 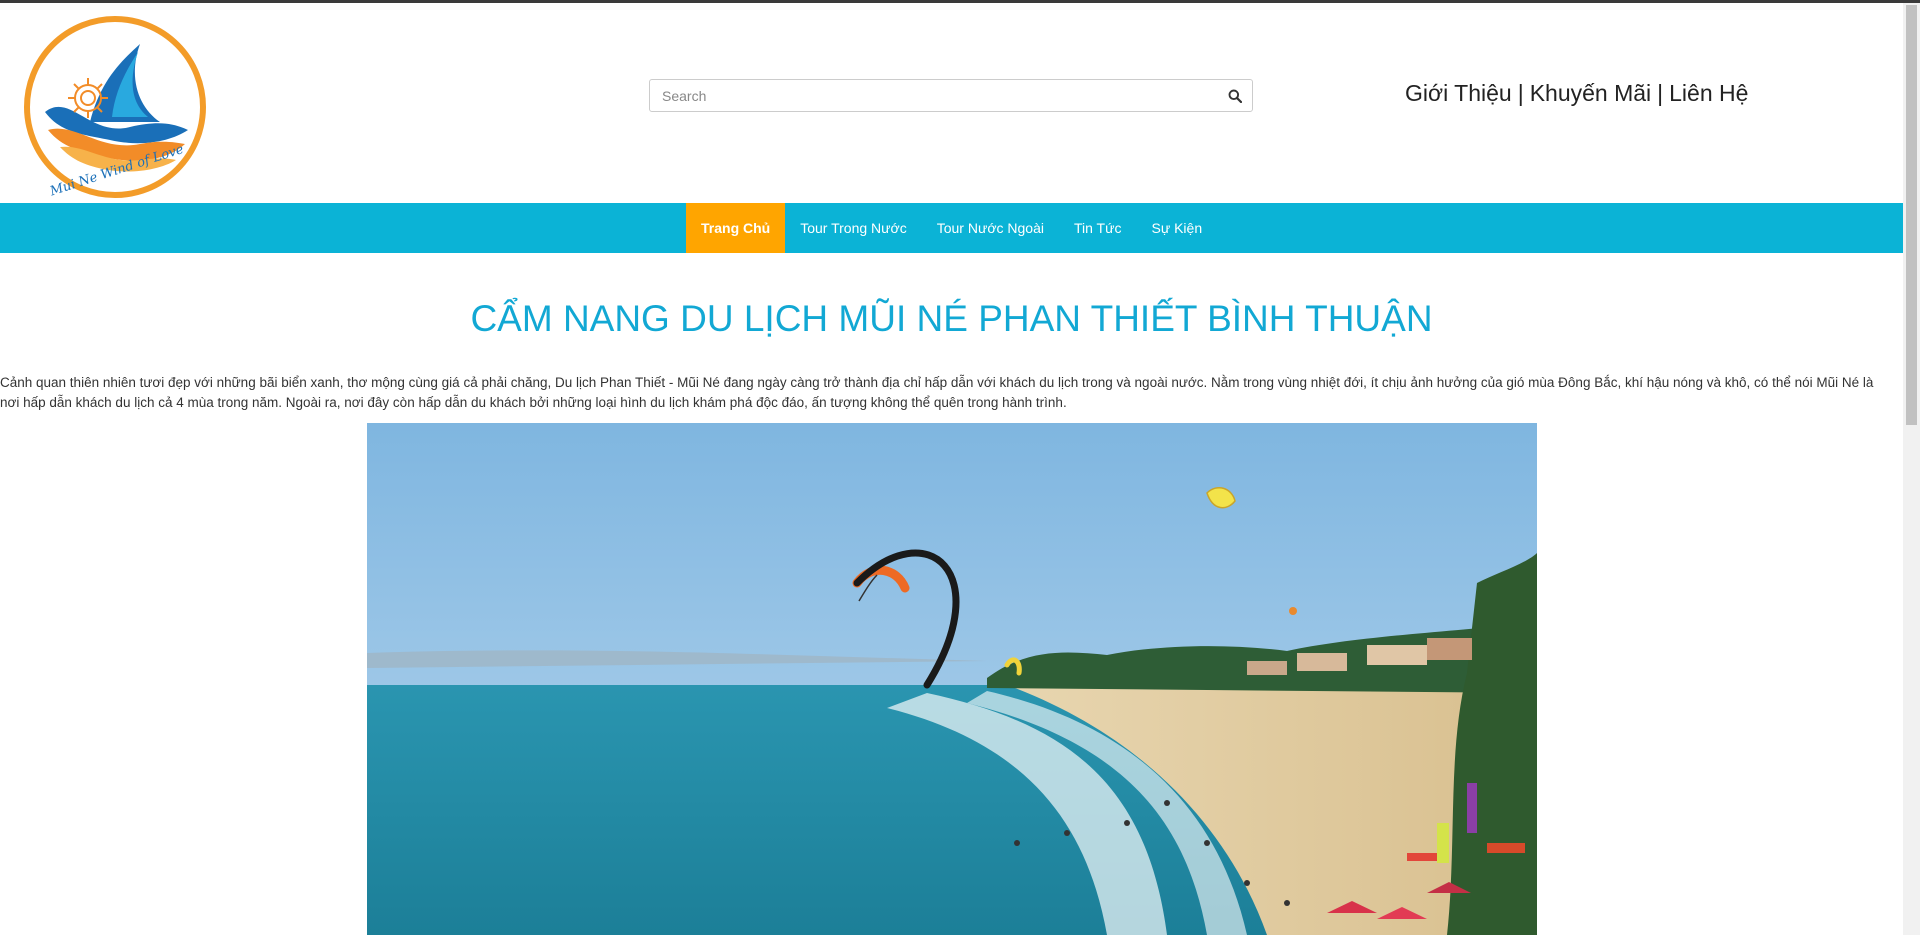 I want to click on search-button, so click(x=1235, y=96).